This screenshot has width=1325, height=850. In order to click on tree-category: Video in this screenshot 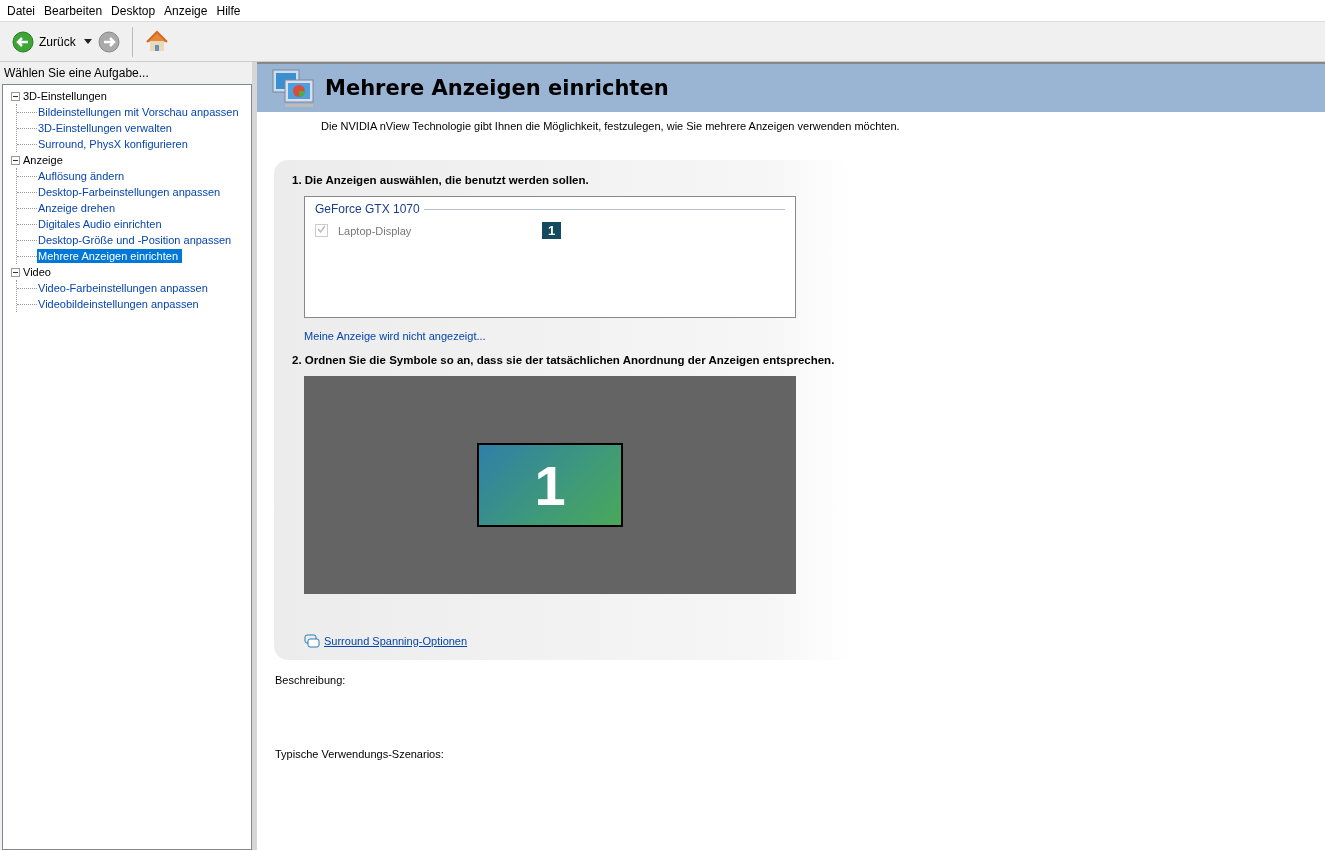, I will do `click(37, 272)`.